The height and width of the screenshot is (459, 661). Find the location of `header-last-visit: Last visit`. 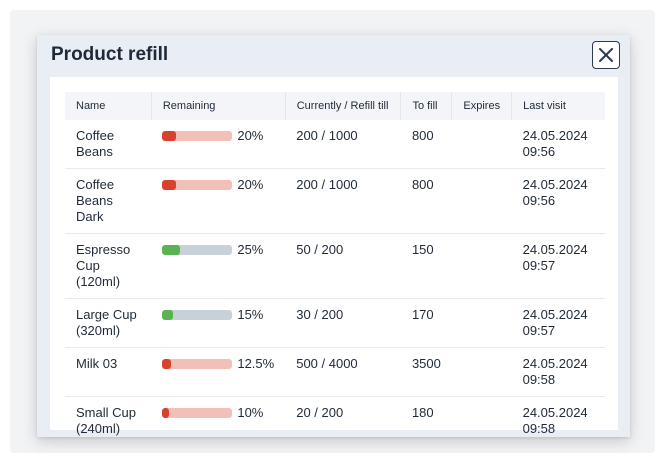

header-last-visit: Last visit is located at coordinates (558, 106).